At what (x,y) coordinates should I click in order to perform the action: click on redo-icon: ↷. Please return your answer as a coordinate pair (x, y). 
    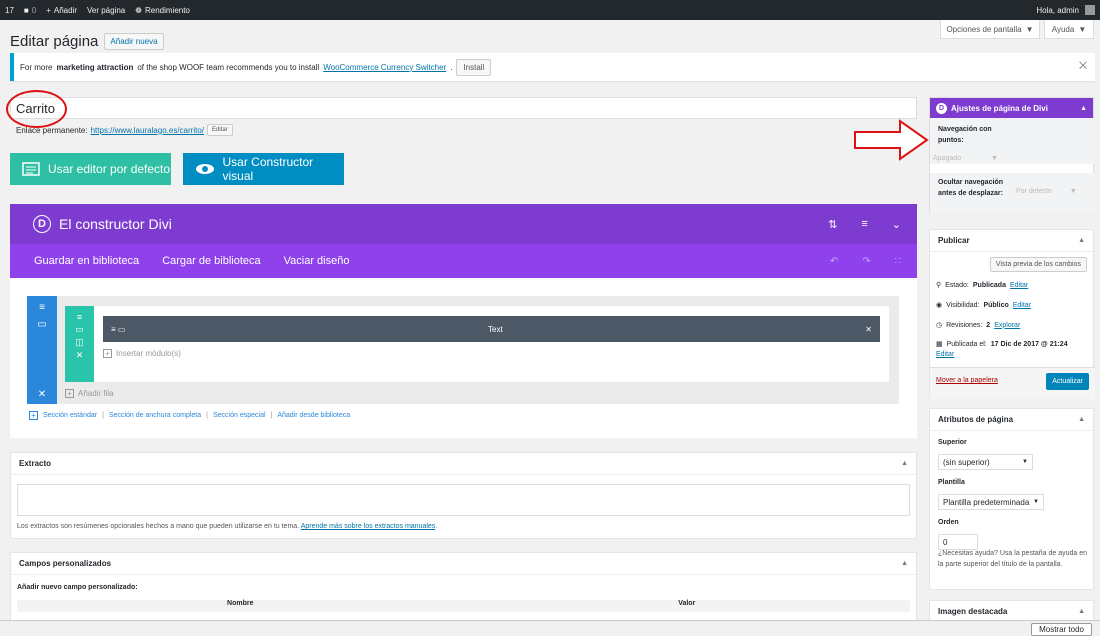
    Looking at the image, I should click on (866, 261).